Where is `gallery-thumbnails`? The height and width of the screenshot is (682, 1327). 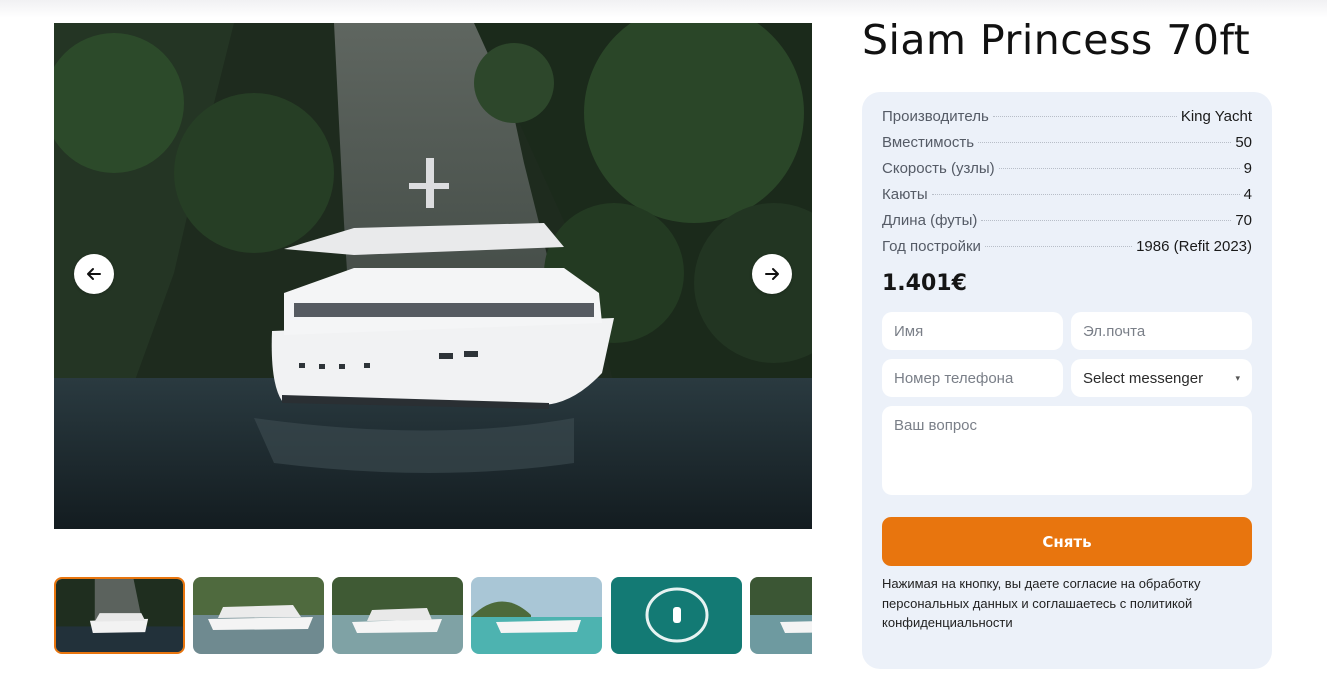
gallery-thumbnails is located at coordinates (433, 616).